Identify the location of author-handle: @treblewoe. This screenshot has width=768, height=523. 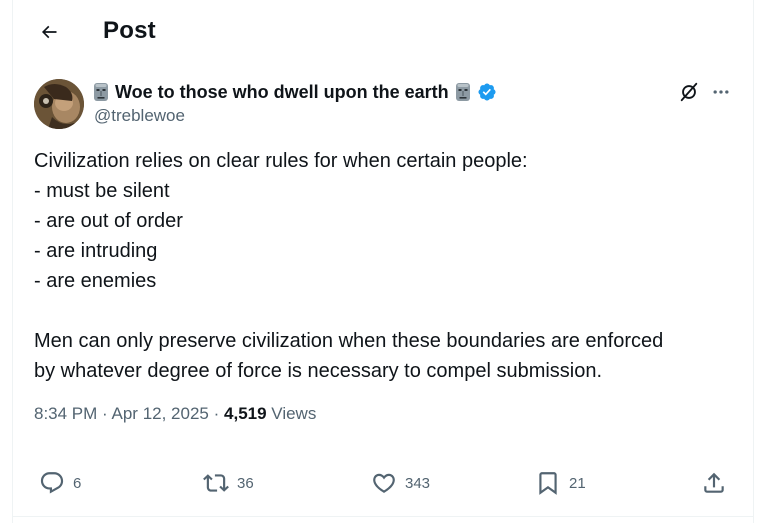
(139, 116).